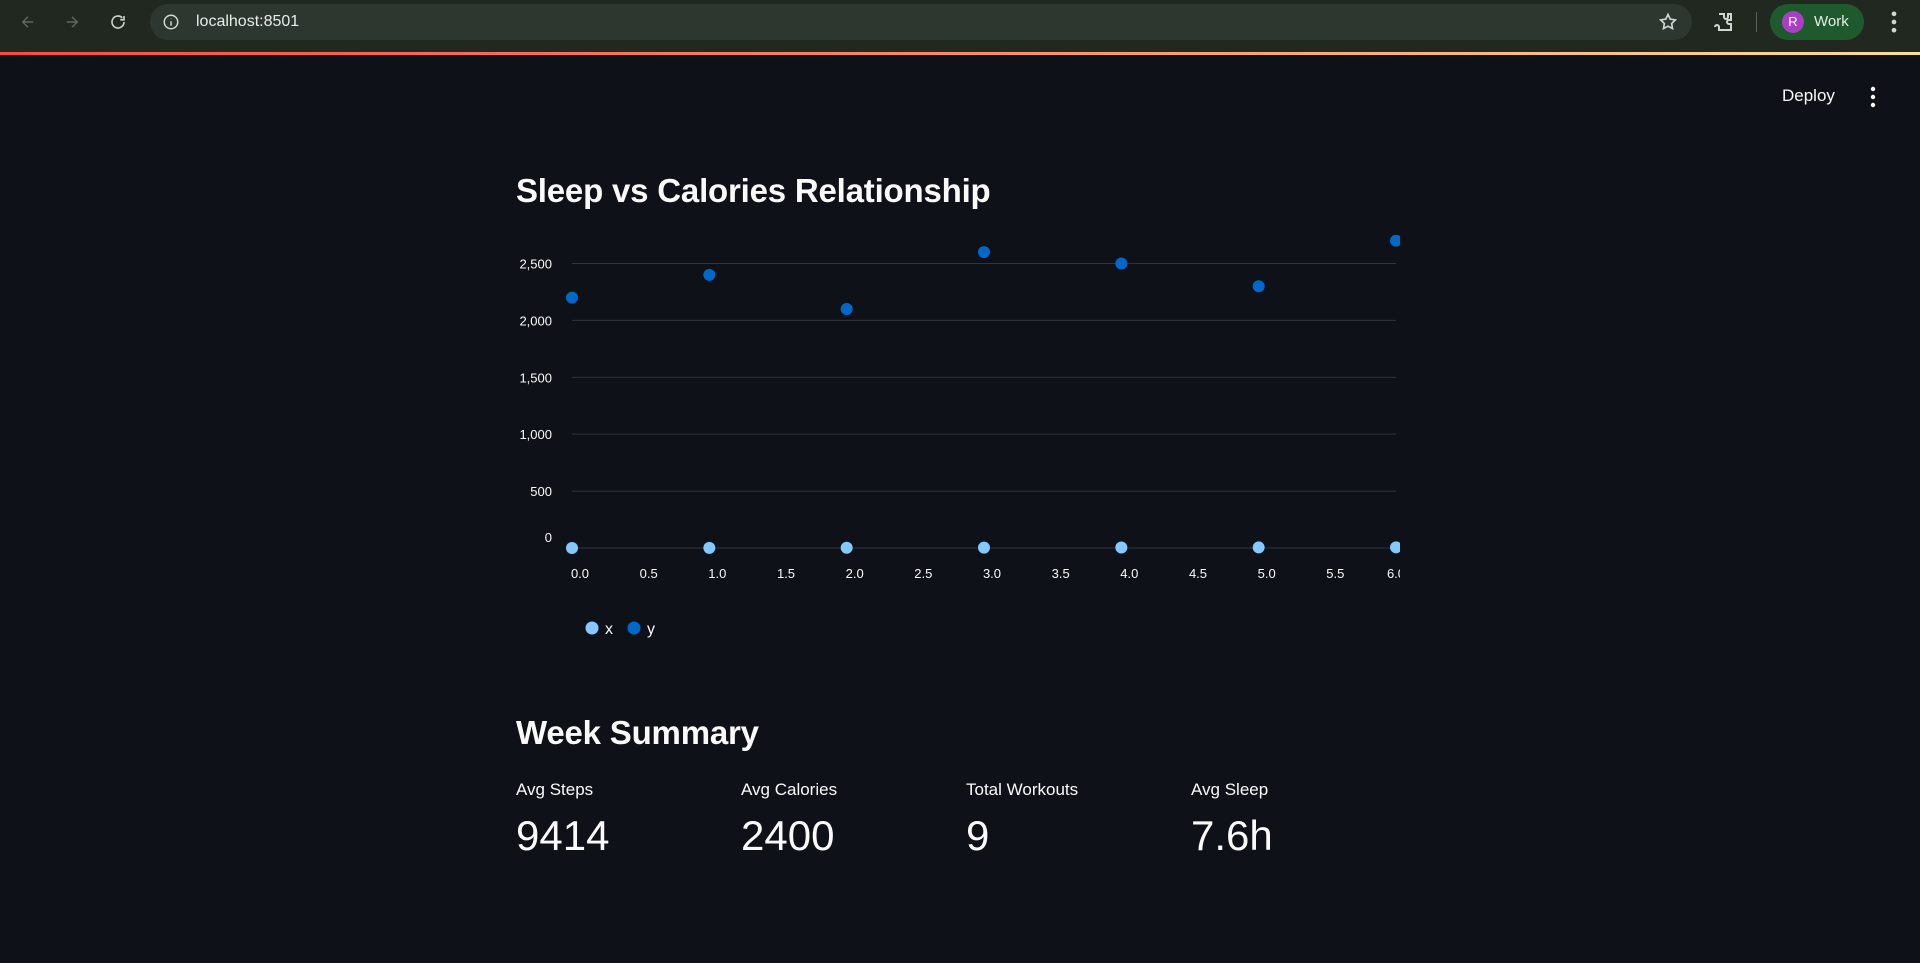  I want to click on x-tick-label: 0.5, so click(649, 573).